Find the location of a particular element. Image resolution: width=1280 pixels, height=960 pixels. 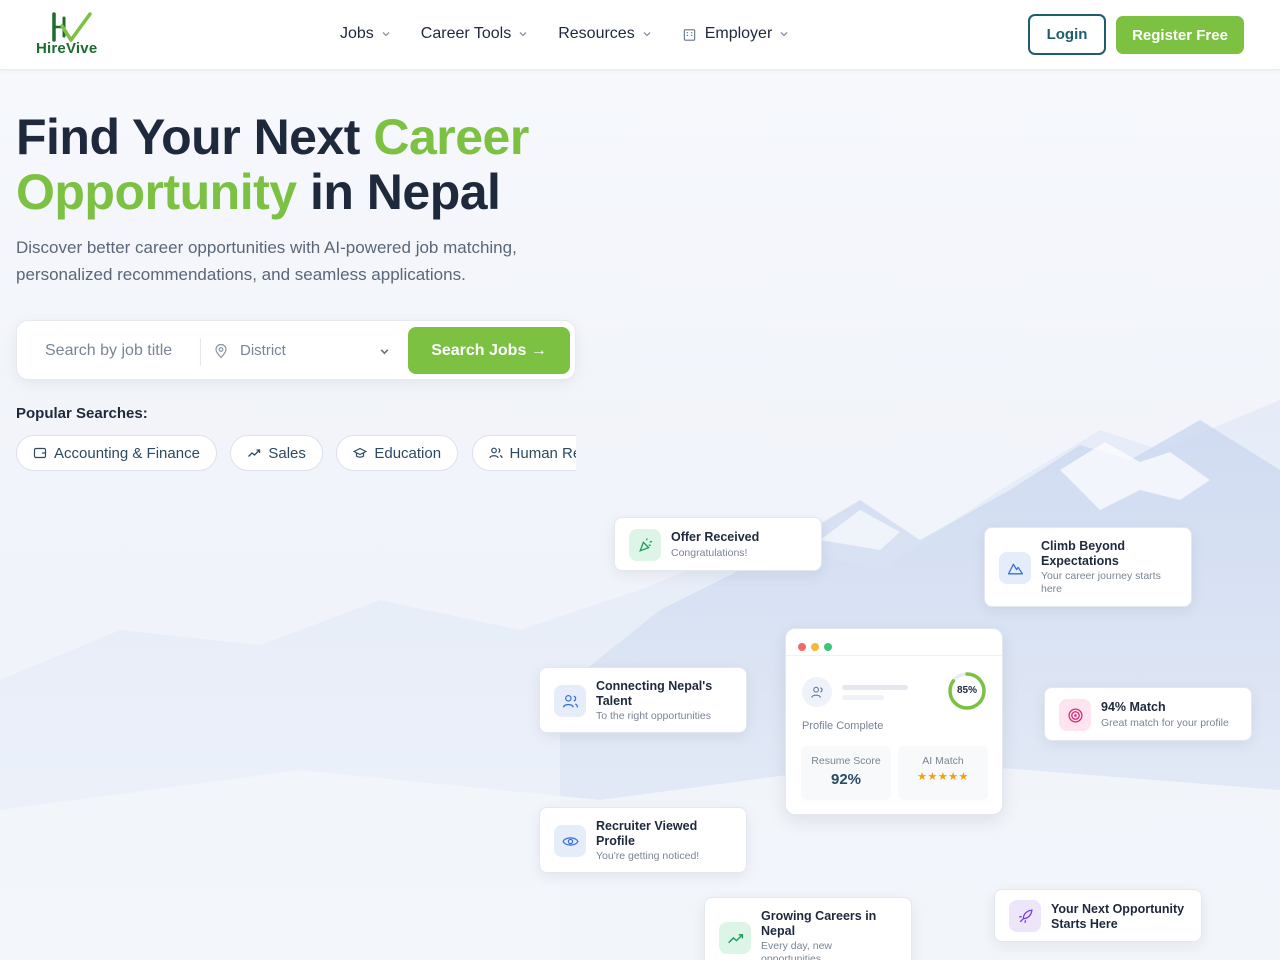

rocket-icon is located at coordinates (1025, 916).